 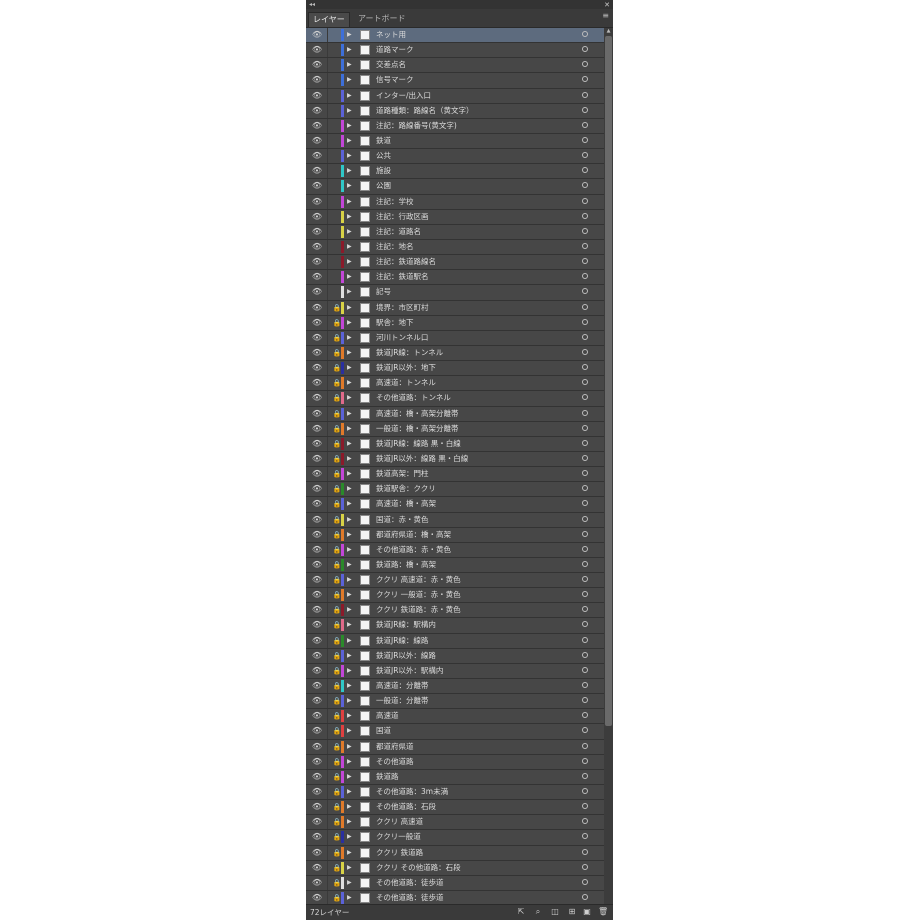 What do you see at coordinates (409, 671) in the screenshot?
I see `layer-name: 鉄道JR以外：駅構内` at bounding box center [409, 671].